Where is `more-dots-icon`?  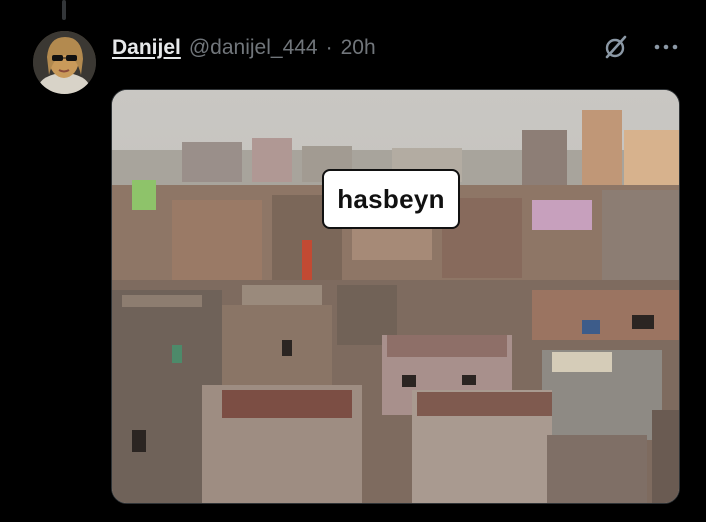
more-dots-icon is located at coordinates (666, 47).